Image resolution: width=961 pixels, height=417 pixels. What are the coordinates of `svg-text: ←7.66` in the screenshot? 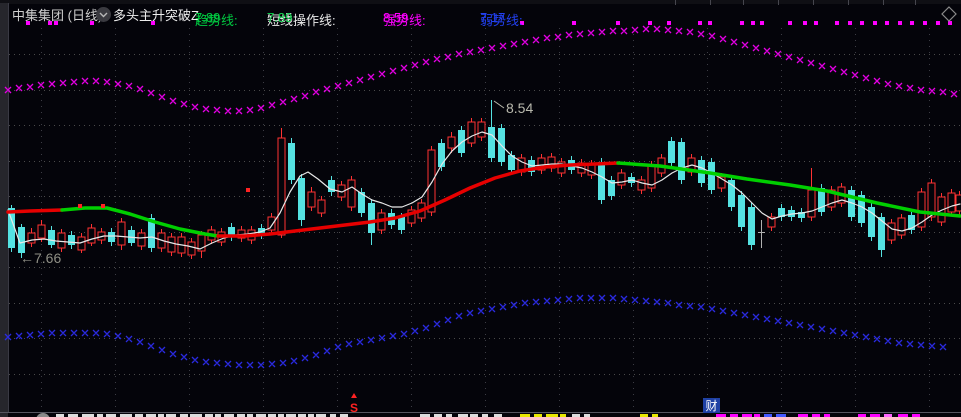 It's located at (40, 258).